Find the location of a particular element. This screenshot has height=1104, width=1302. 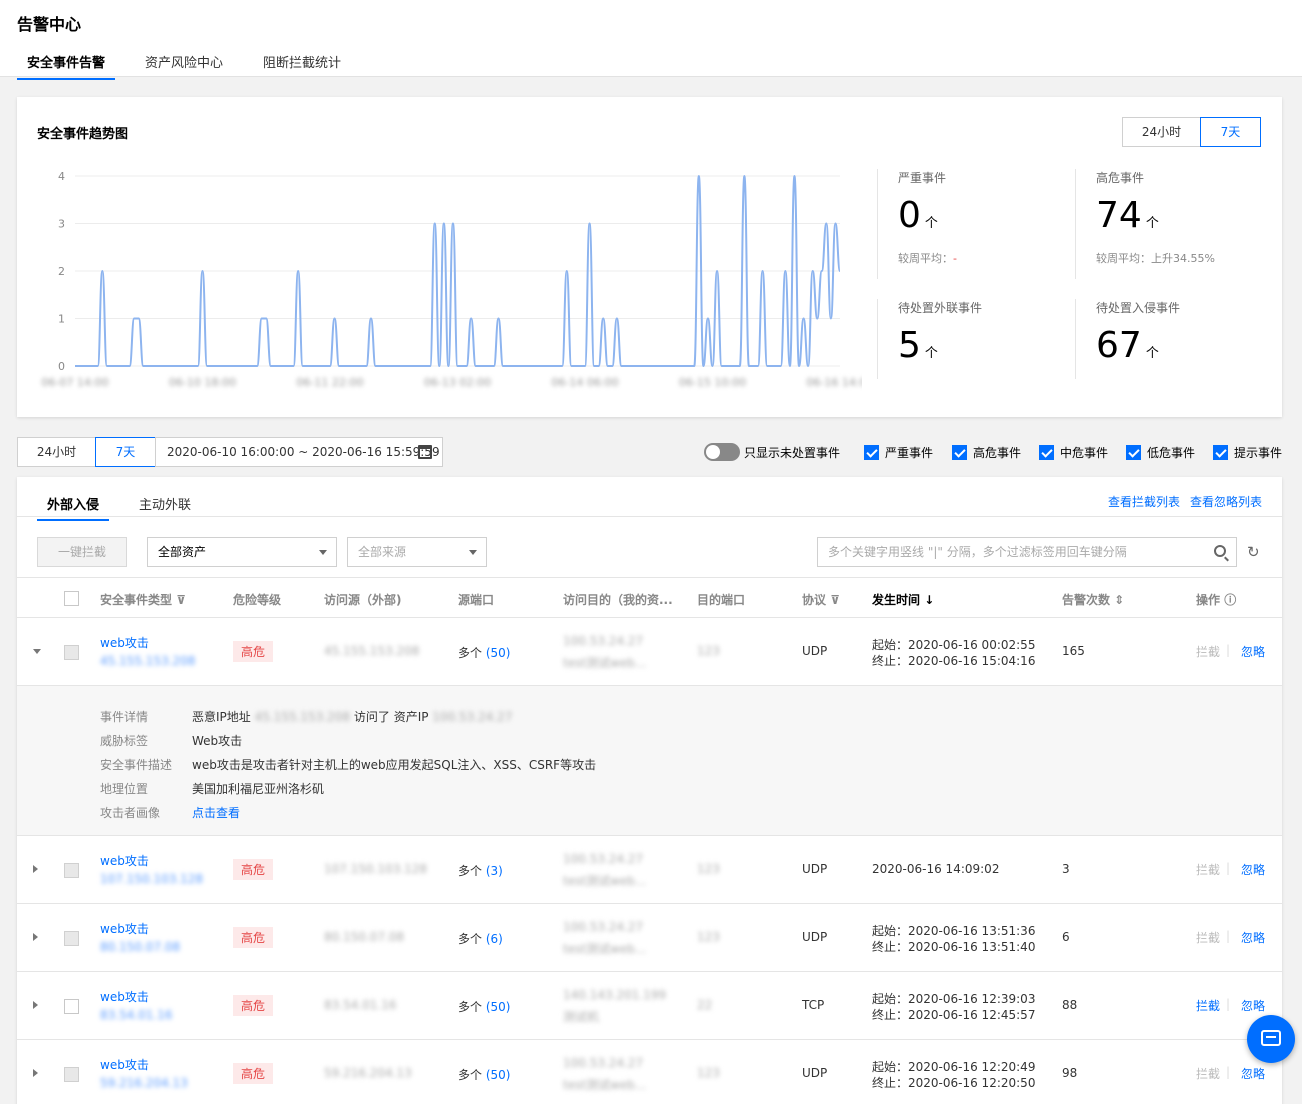

filter-low: 低危事件 is located at coordinates (1160, 452).